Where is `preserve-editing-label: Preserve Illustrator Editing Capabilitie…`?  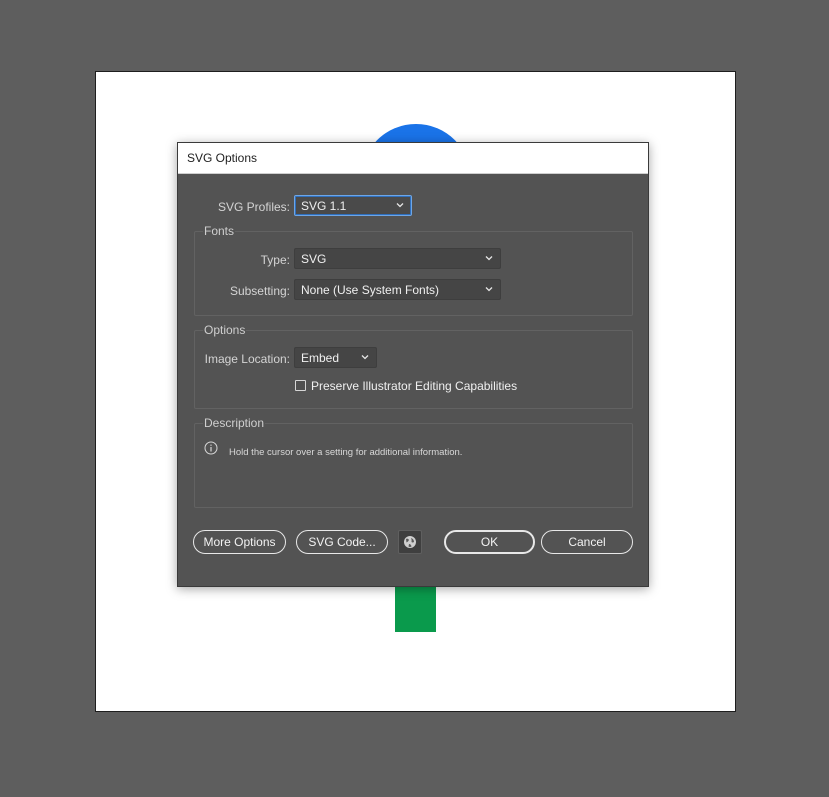 preserve-editing-label: Preserve Illustrator Editing Capabilitie… is located at coordinates (414, 386).